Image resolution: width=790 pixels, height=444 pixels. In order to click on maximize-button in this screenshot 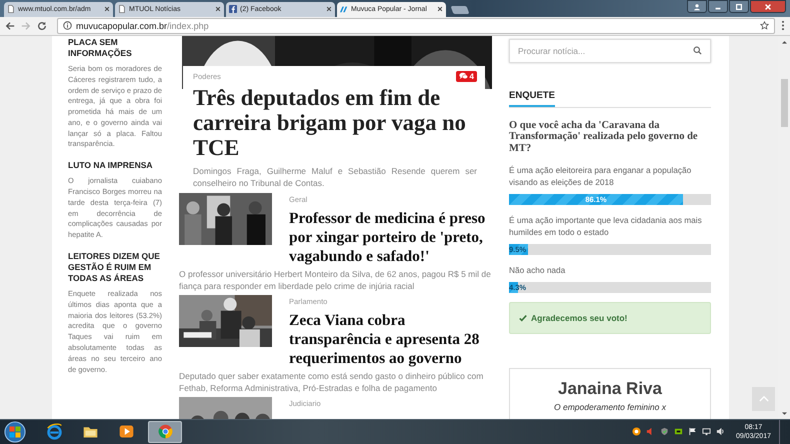, I will do `click(739, 6)`.